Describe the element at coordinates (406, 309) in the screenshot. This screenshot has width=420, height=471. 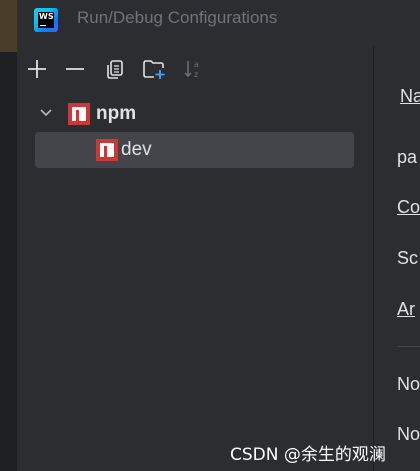
I see `arguments-label: Ar` at that location.